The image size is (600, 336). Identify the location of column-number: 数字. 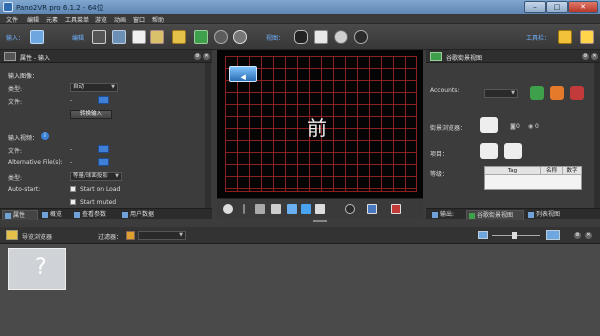
(572, 171).